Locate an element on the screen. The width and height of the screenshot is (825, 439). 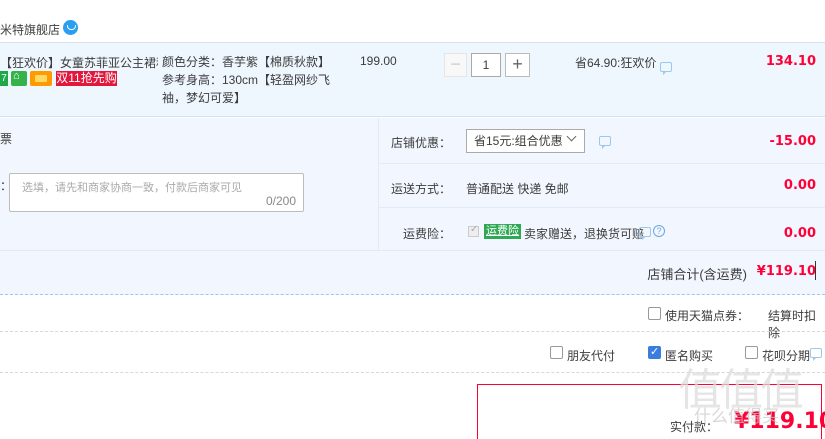
message-placeholder: 选填，请先和商家协商一致，付款后商家可见 is located at coordinates (132, 188).